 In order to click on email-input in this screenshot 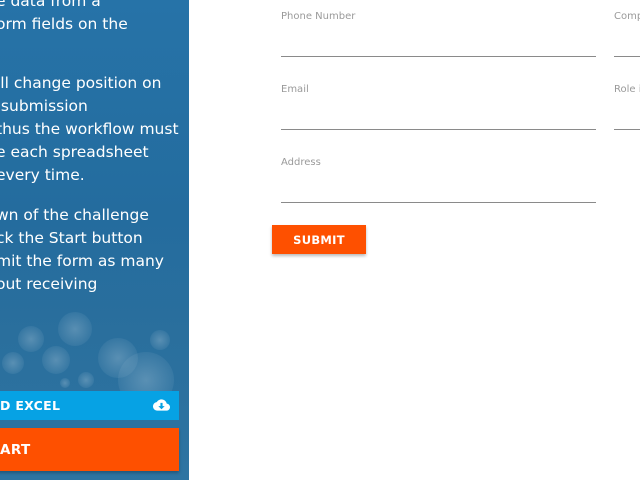, I will do `click(438, 118)`.